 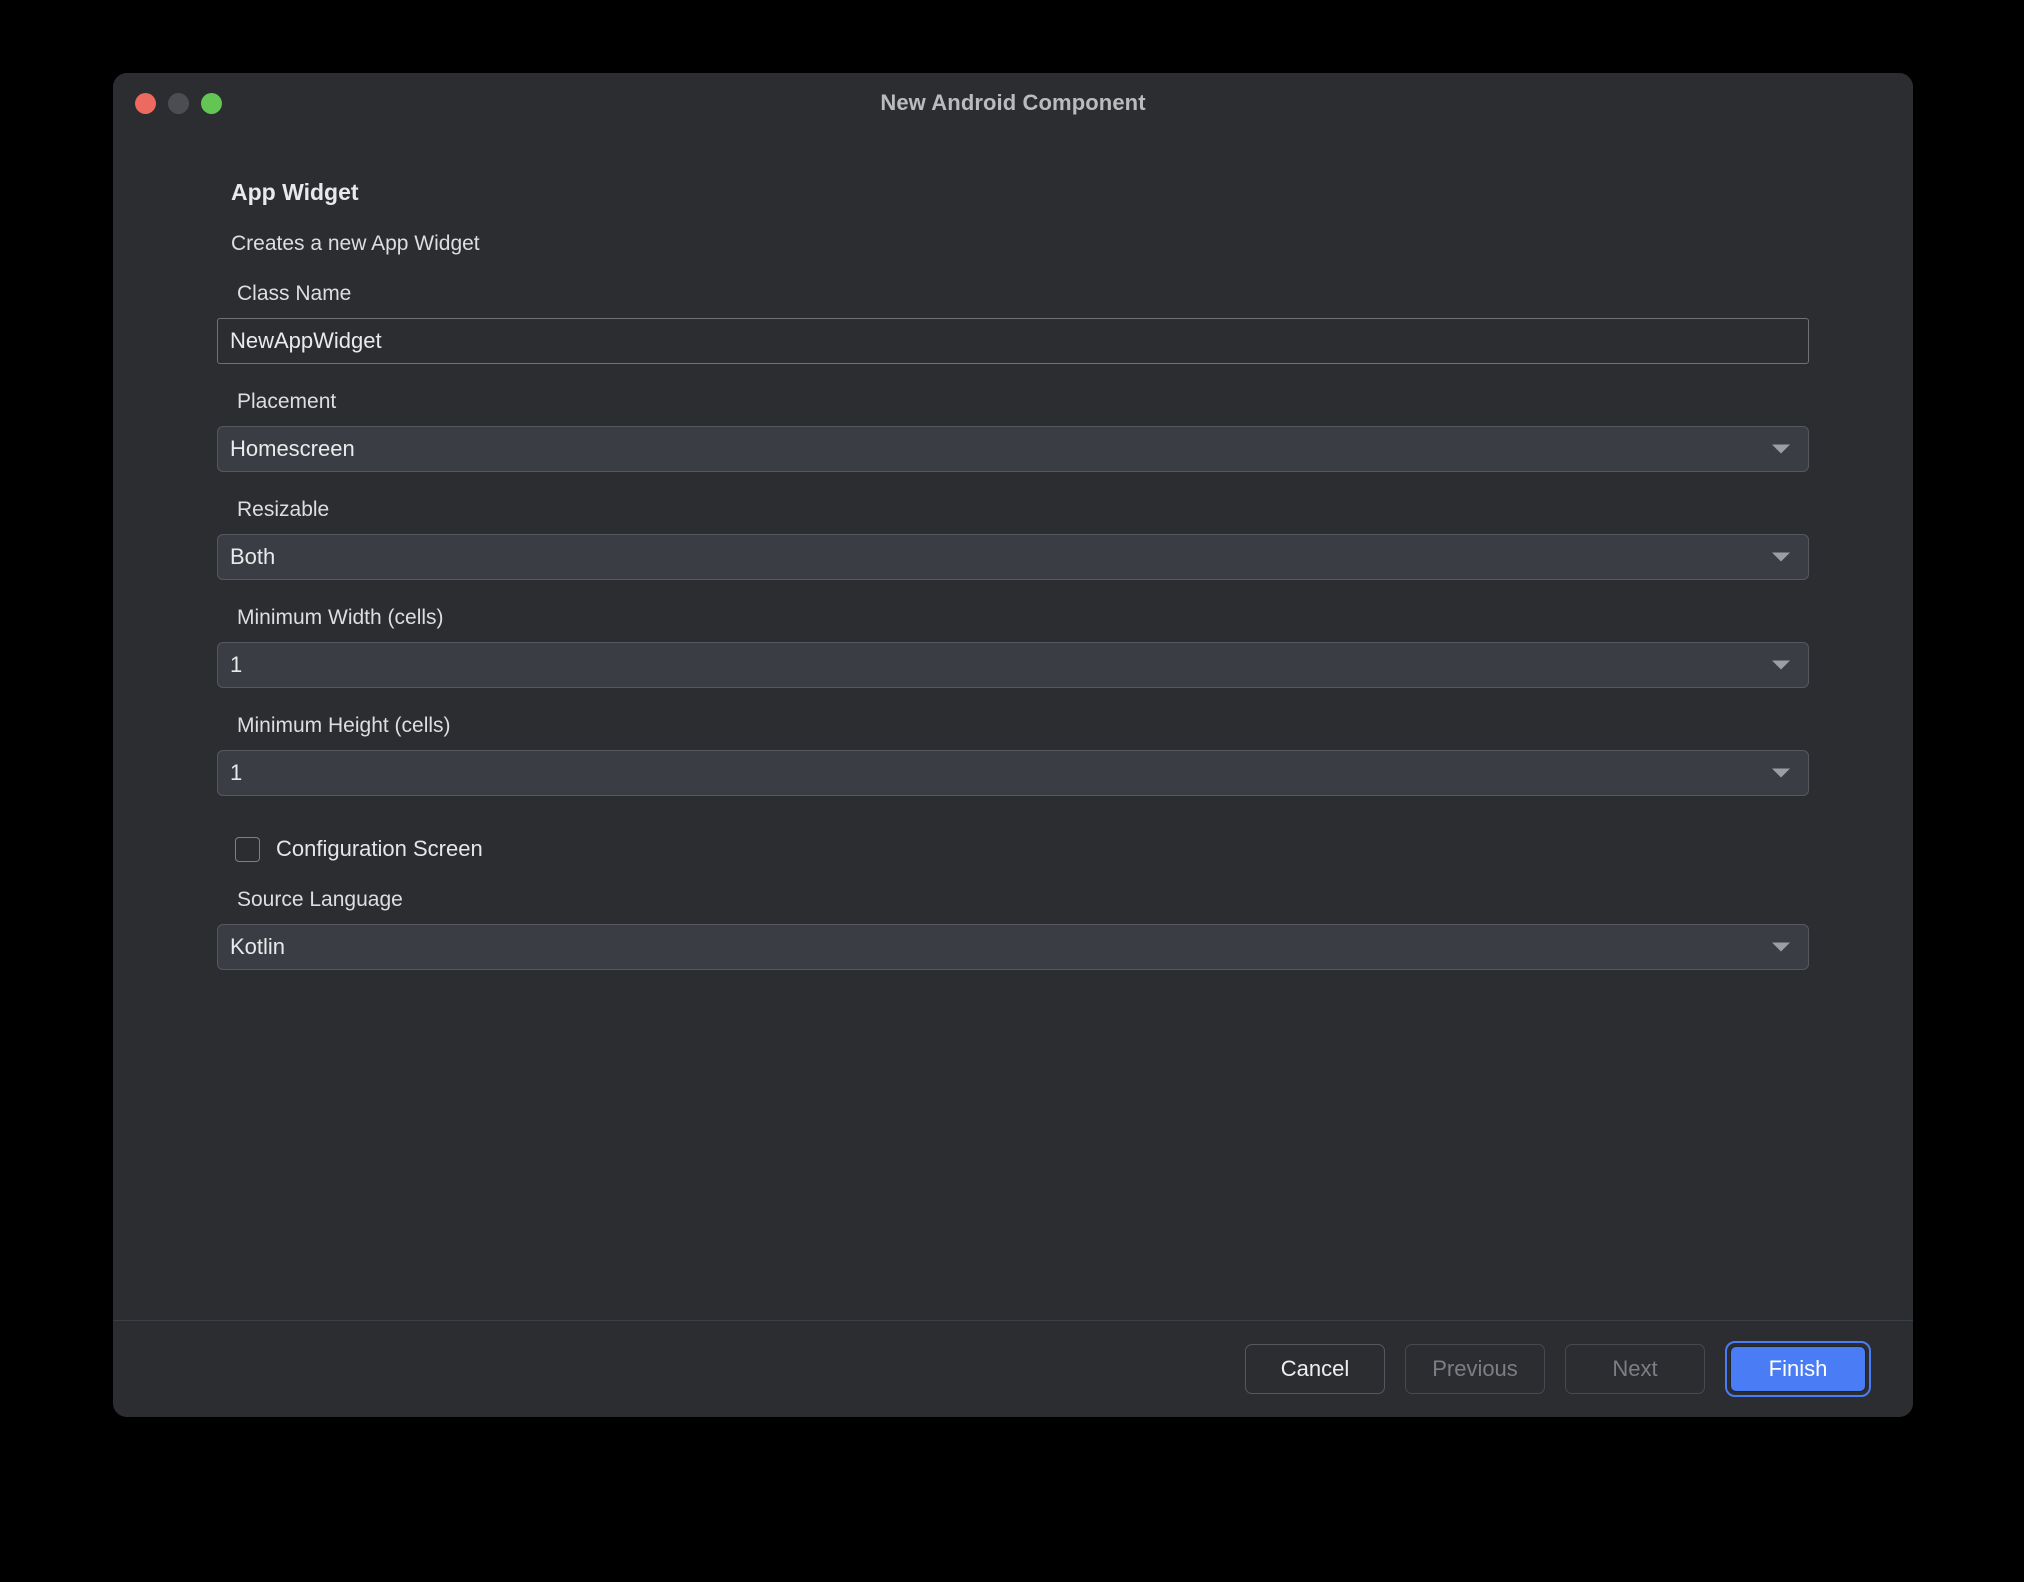 I want to click on source-language-dropdown: Kotlin, so click(x=1013, y=947).